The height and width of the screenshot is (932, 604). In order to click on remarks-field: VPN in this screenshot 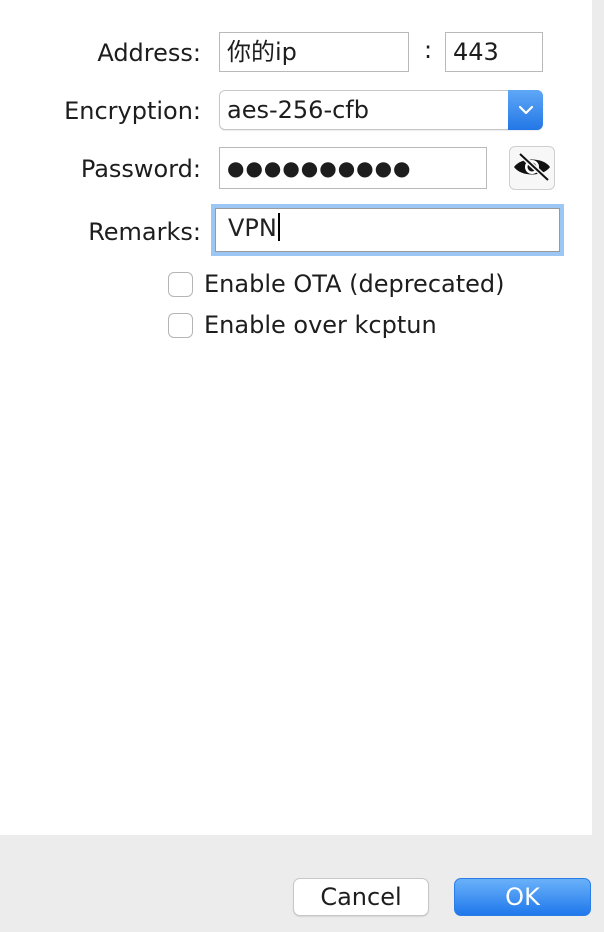, I will do `click(387, 230)`.